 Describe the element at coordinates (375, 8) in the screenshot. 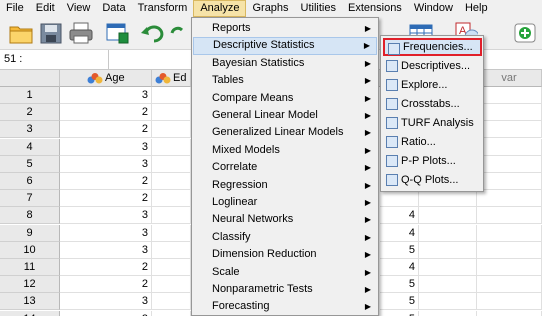

I see `menu-extensions: Extensions` at that location.